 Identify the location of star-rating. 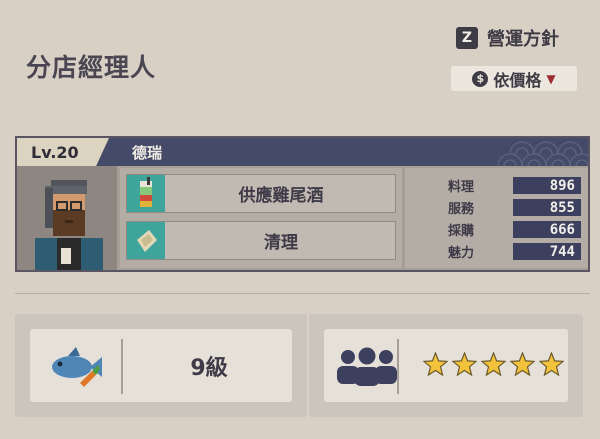
(493, 364).